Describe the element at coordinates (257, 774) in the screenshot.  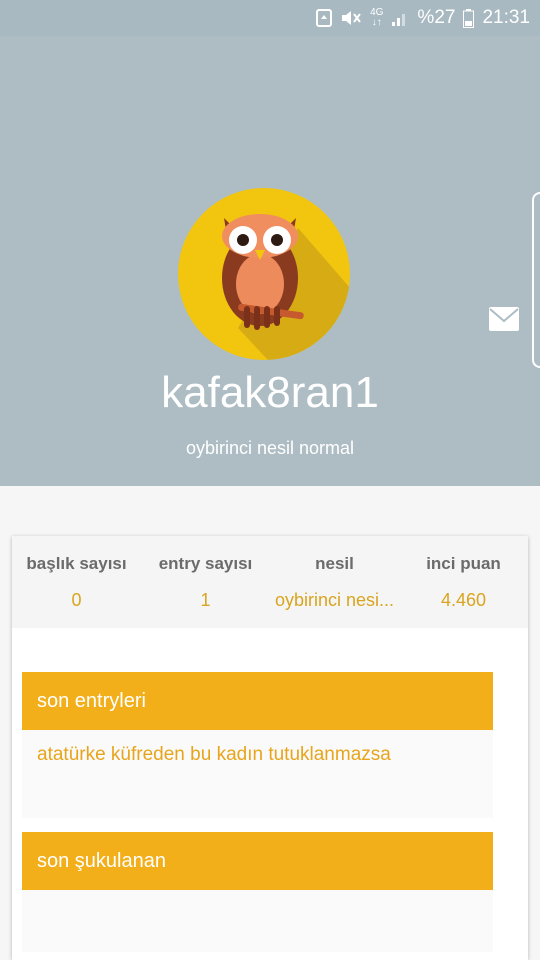
I see `recent-entries-list: atatürke küfreden bu kadın tutuklanmazsa` at that location.